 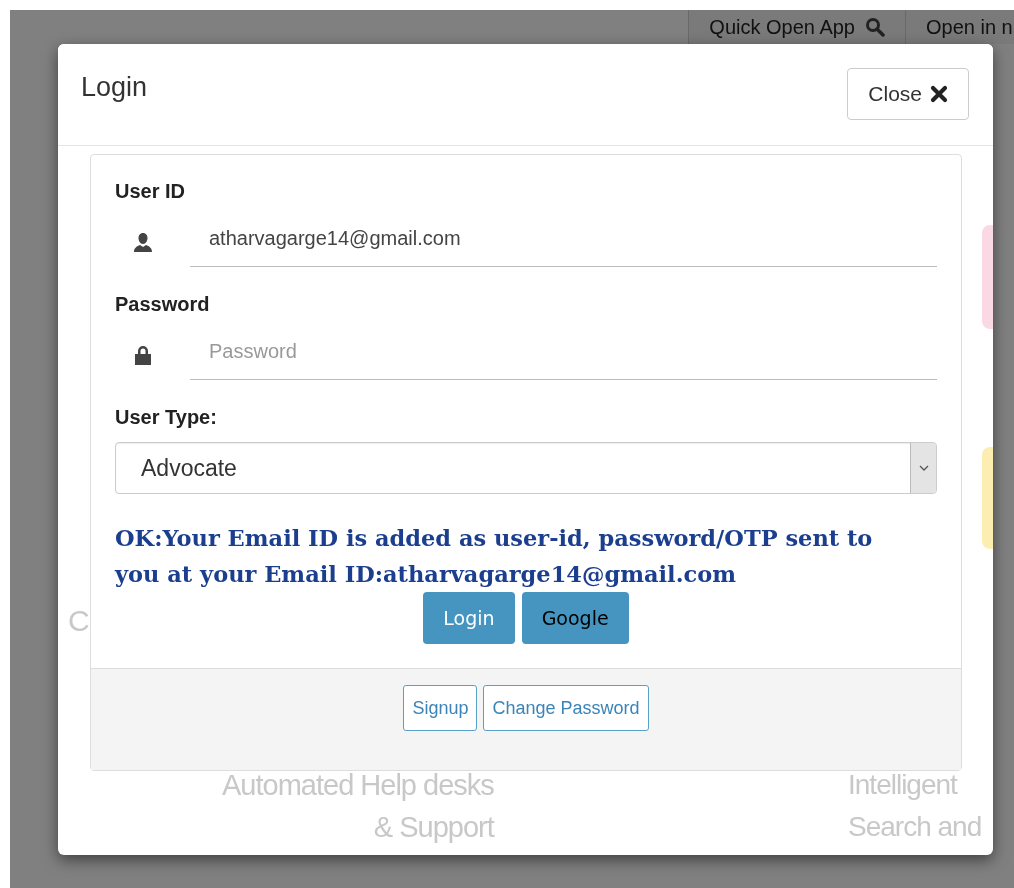 What do you see at coordinates (143, 241) in the screenshot?
I see `user-icon` at bounding box center [143, 241].